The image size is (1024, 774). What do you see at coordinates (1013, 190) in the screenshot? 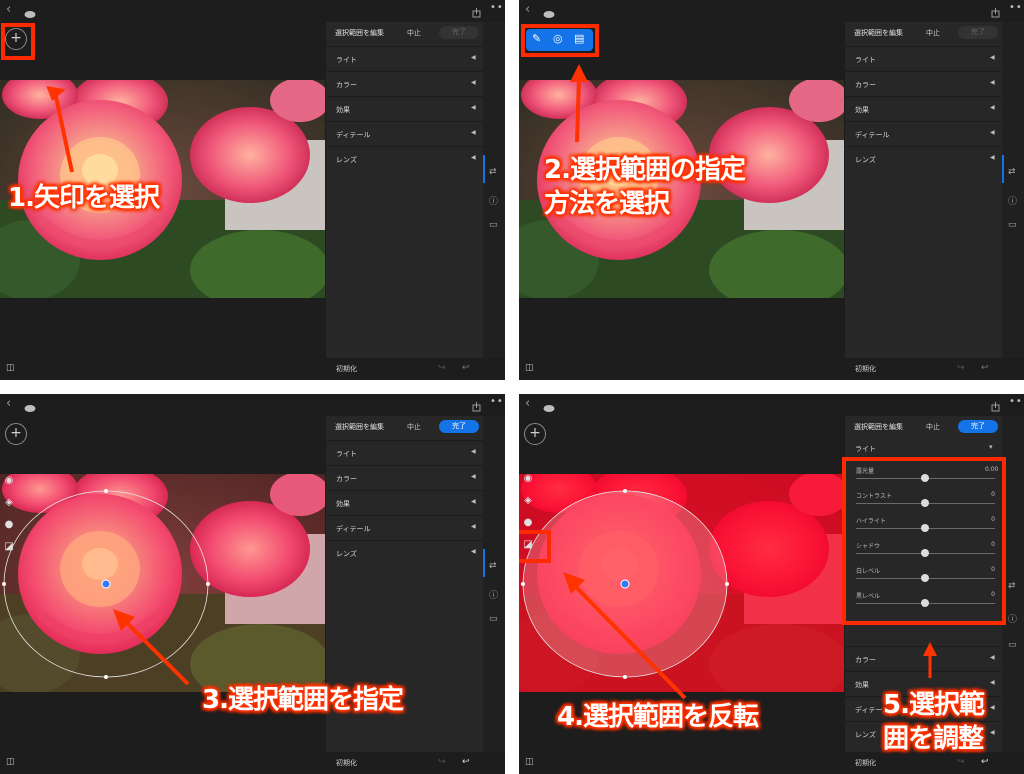
I see `tool-strip: ⇄ ⓘ ▭` at bounding box center [1013, 190].